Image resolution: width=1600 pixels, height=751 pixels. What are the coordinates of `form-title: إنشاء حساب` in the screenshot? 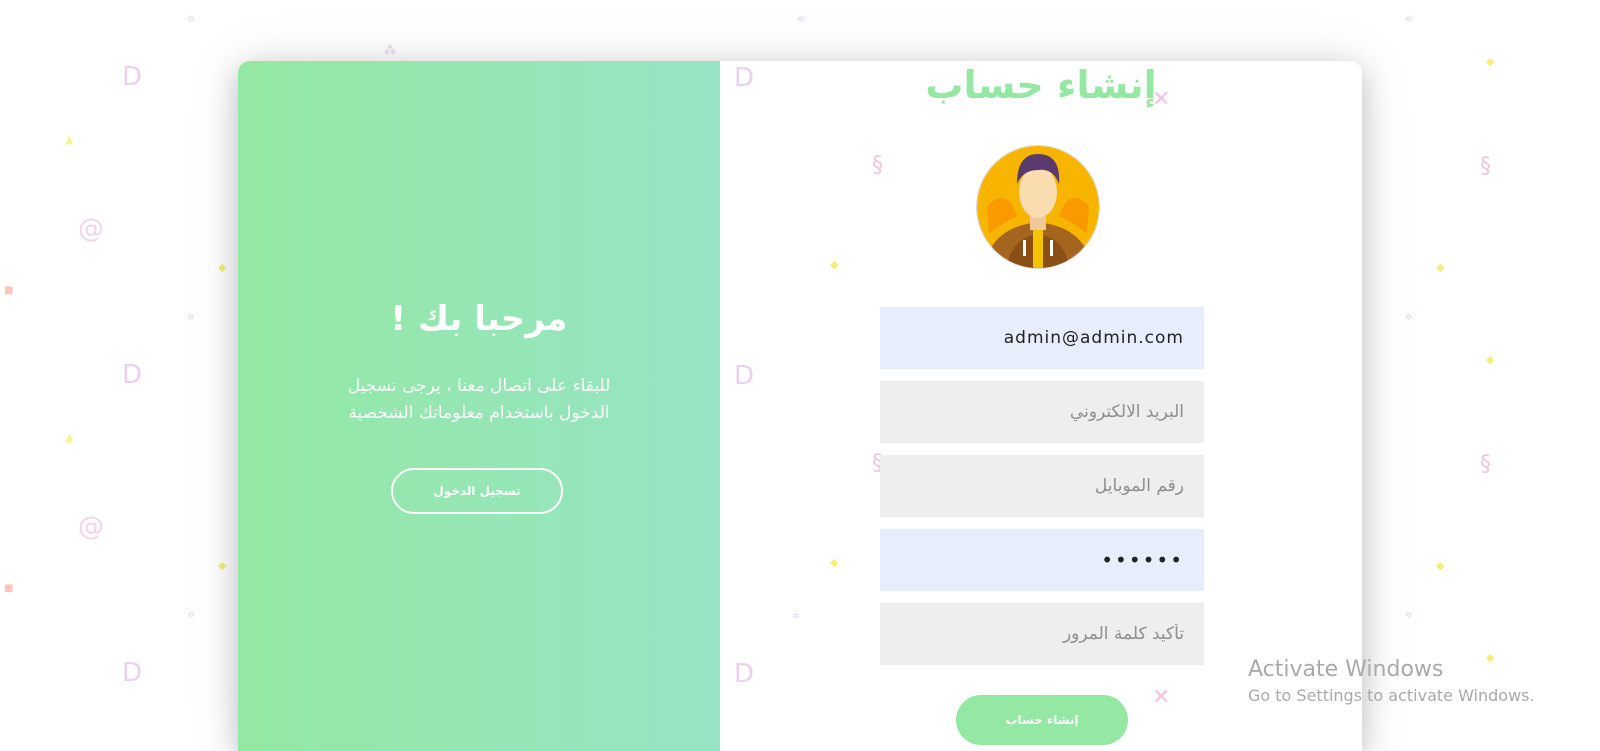 It's located at (1041, 85).